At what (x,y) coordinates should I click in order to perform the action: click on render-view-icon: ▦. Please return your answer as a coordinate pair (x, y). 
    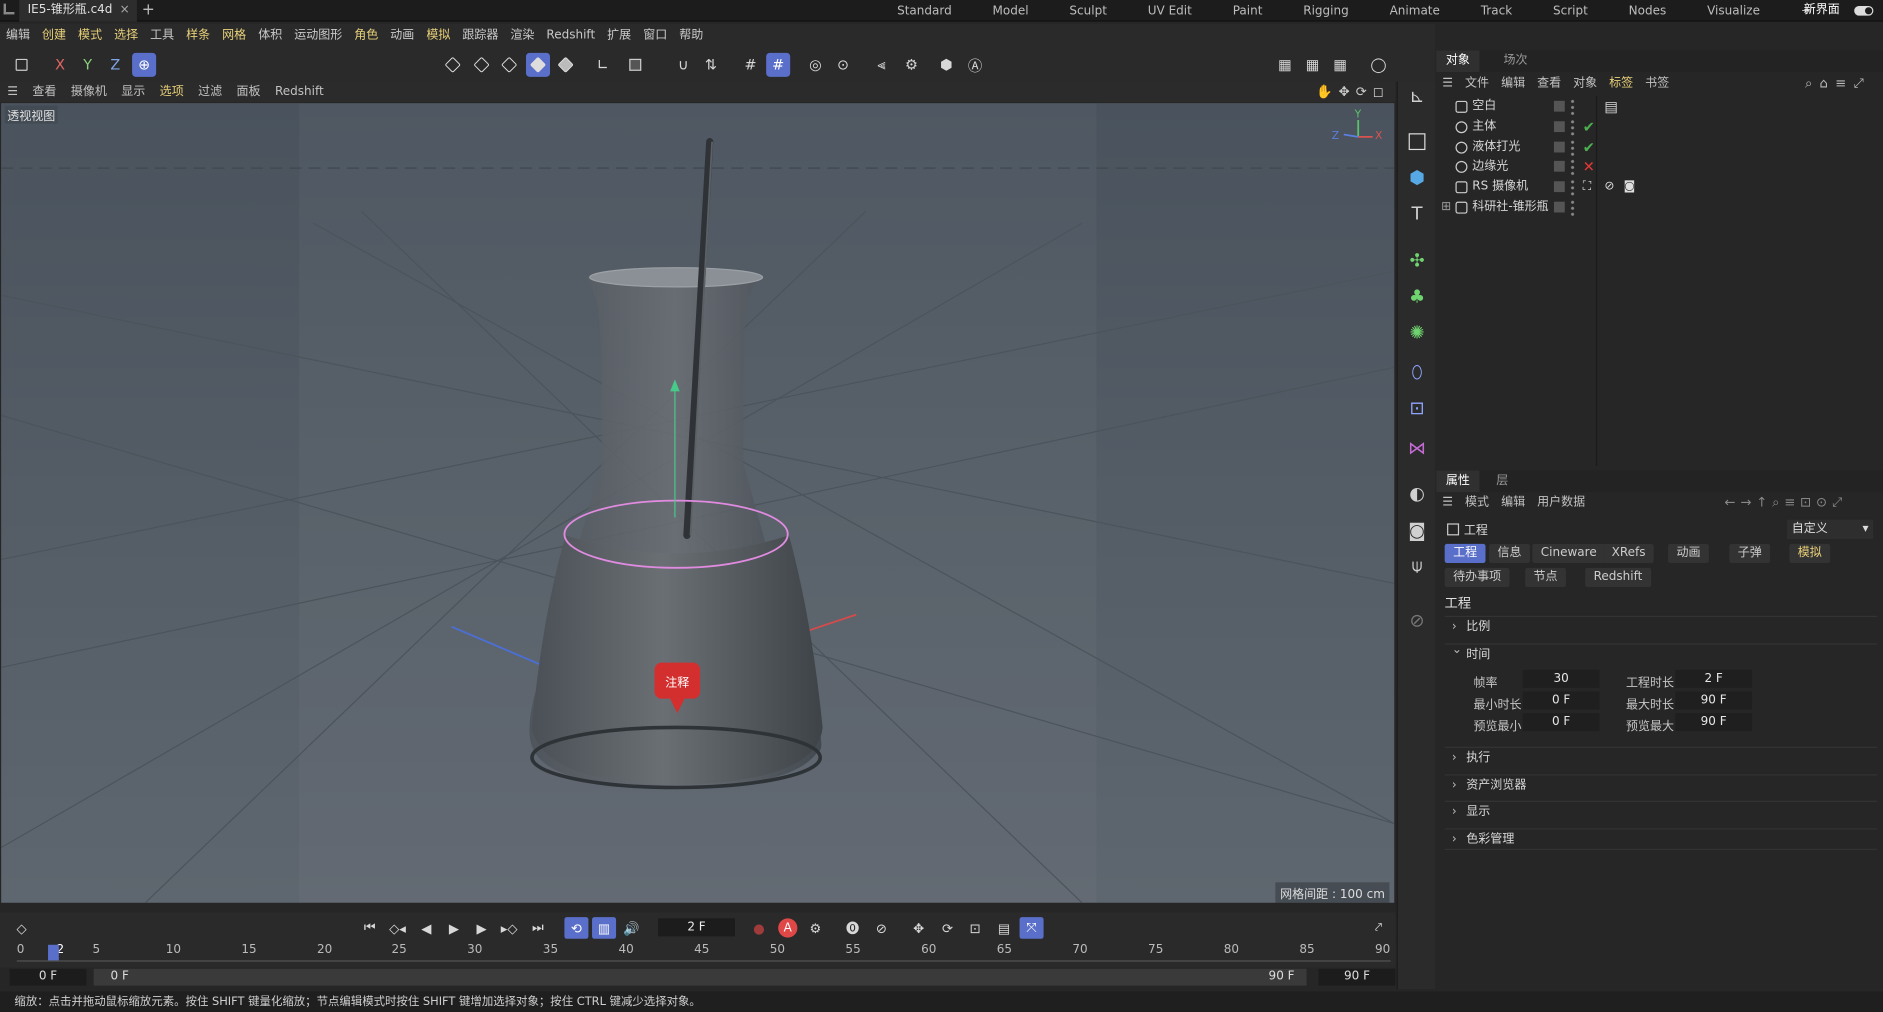
    Looking at the image, I should click on (1285, 65).